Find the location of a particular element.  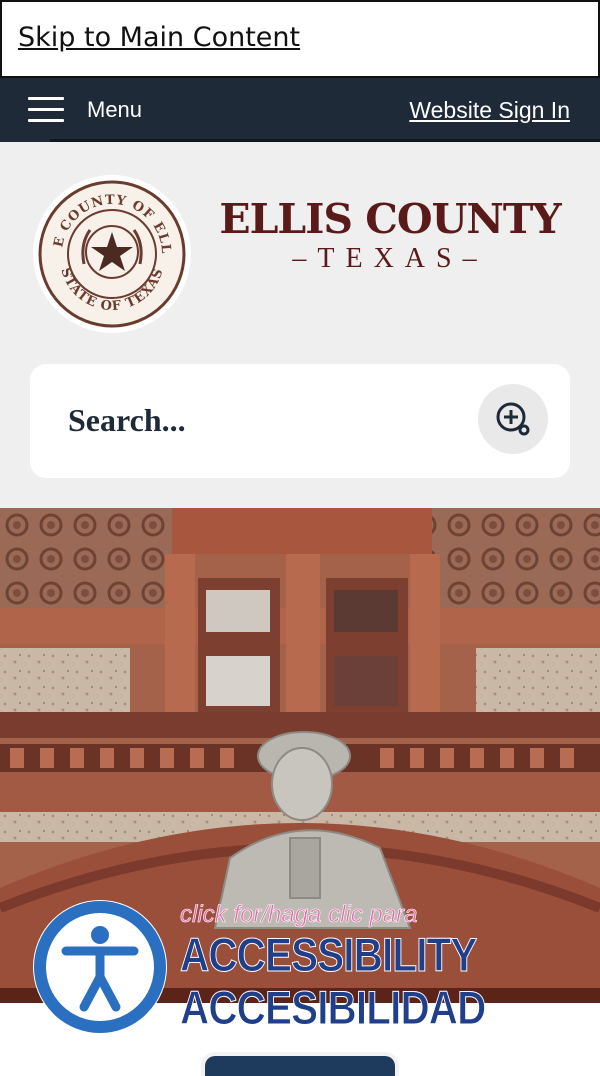

brand-subtitle: –TEXAS– is located at coordinates (390, 258).